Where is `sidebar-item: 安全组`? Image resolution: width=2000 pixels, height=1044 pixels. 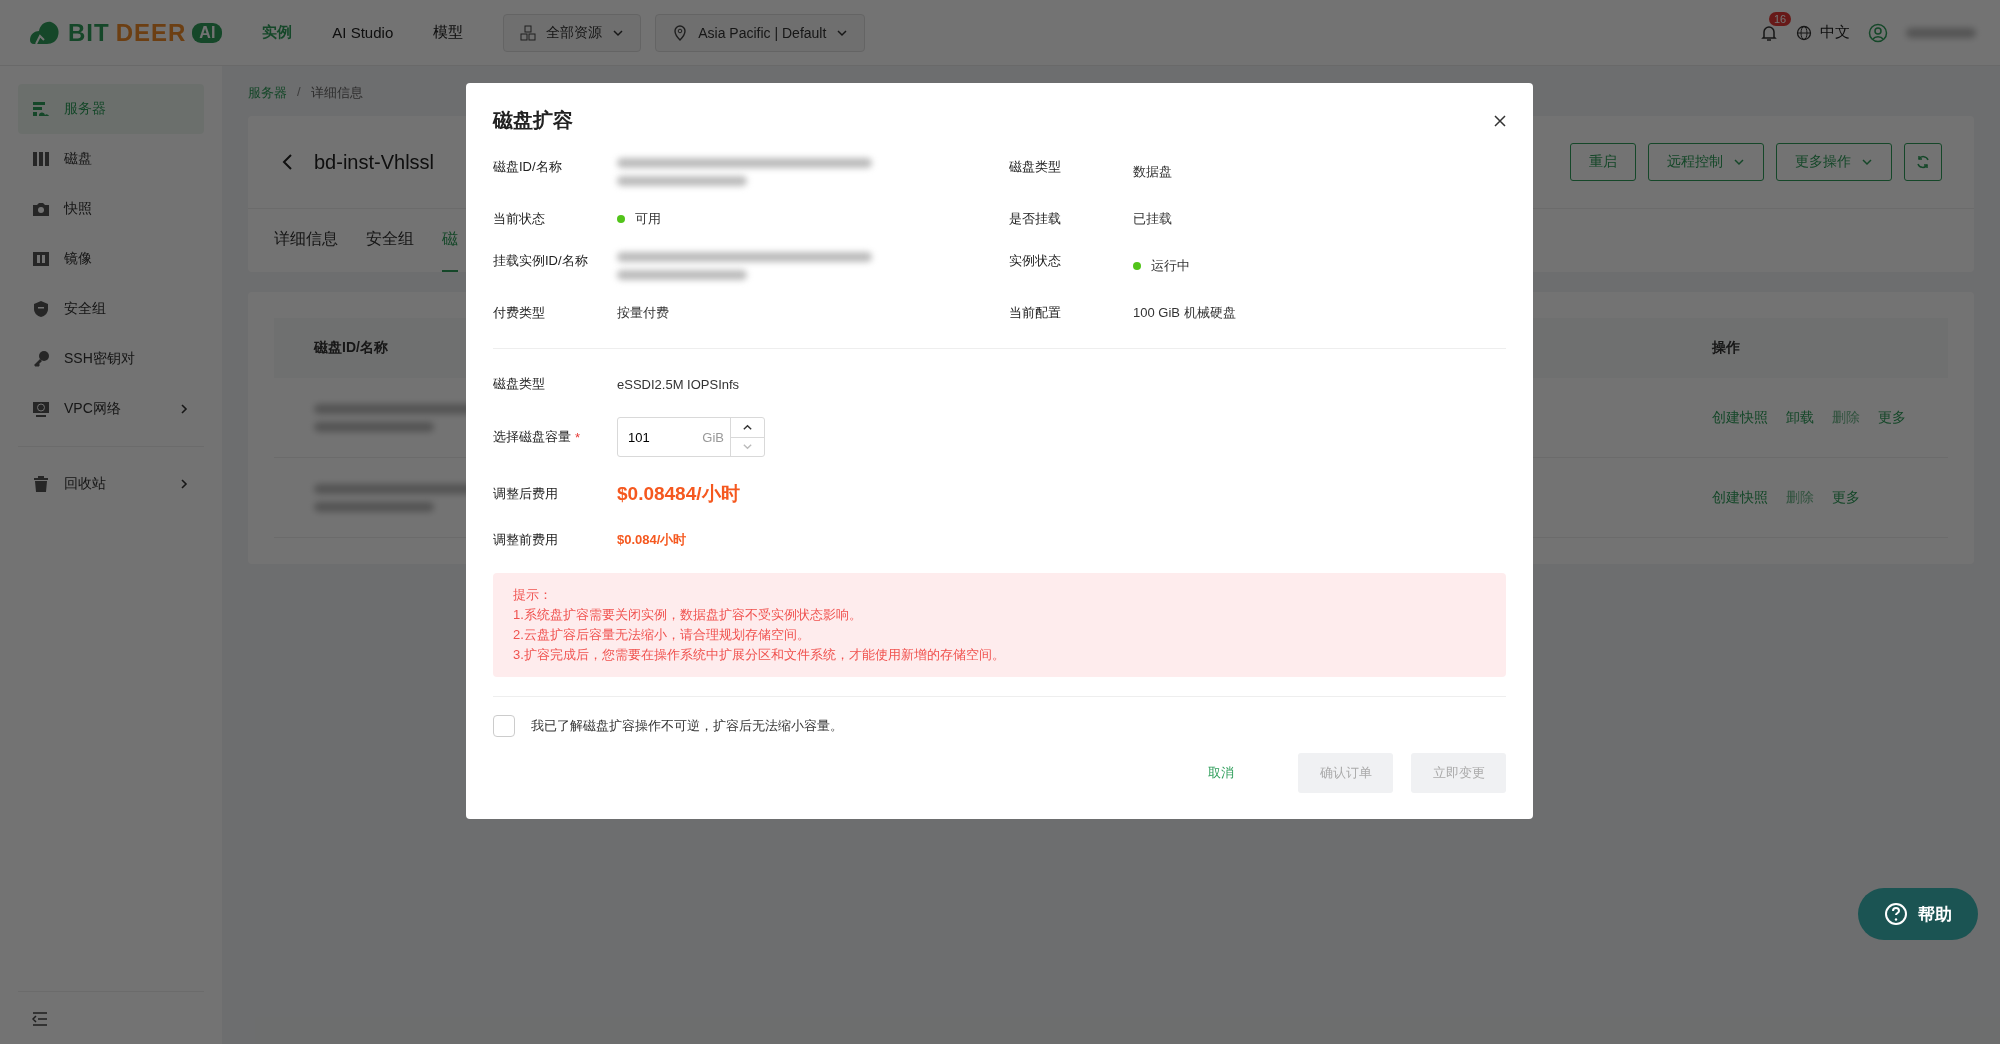 sidebar-item: 安全组 is located at coordinates (111, 309).